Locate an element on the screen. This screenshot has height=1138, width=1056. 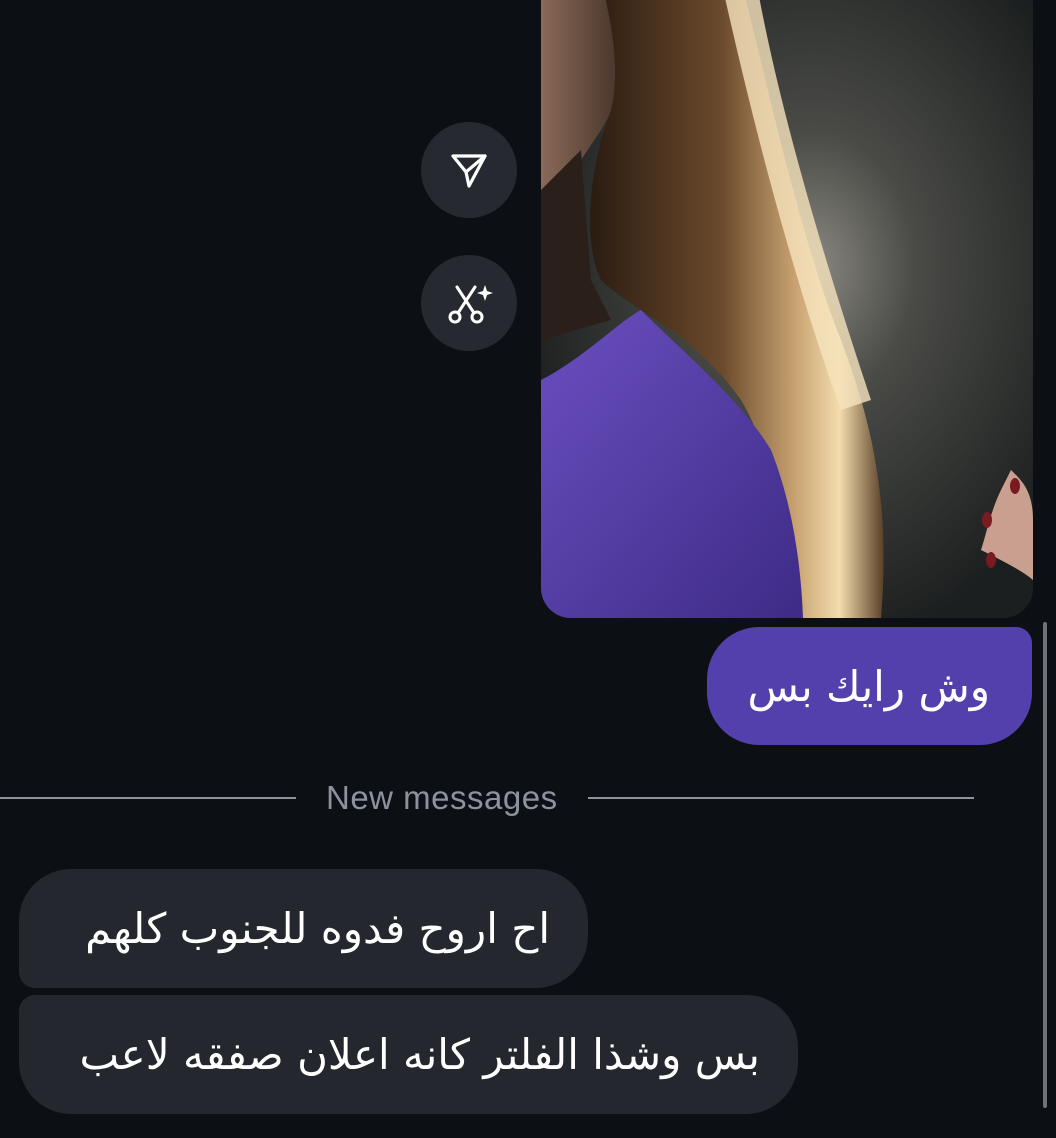
incoming-message: اح اروح فدوه للجنوب كلهم is located at coordinates (303, 928).